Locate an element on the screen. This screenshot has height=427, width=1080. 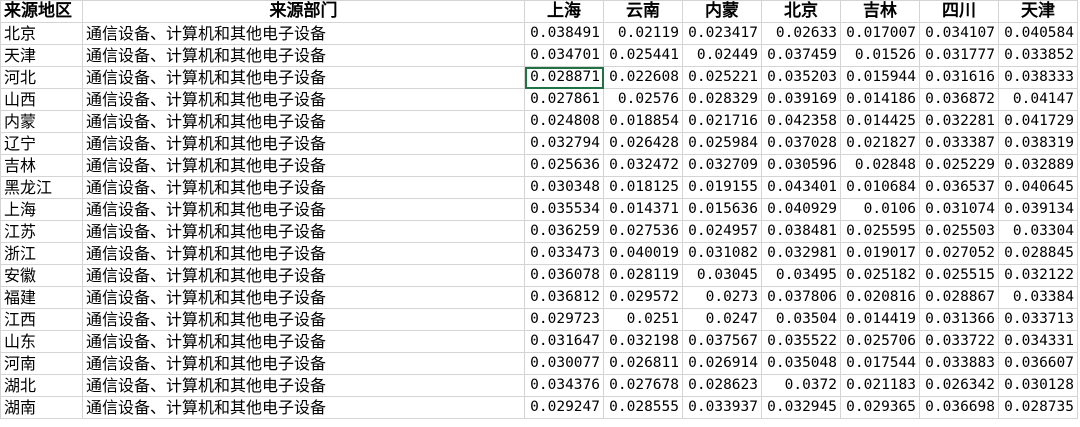
value-cell: 0.040645 is located at coordinates (1038, 187).